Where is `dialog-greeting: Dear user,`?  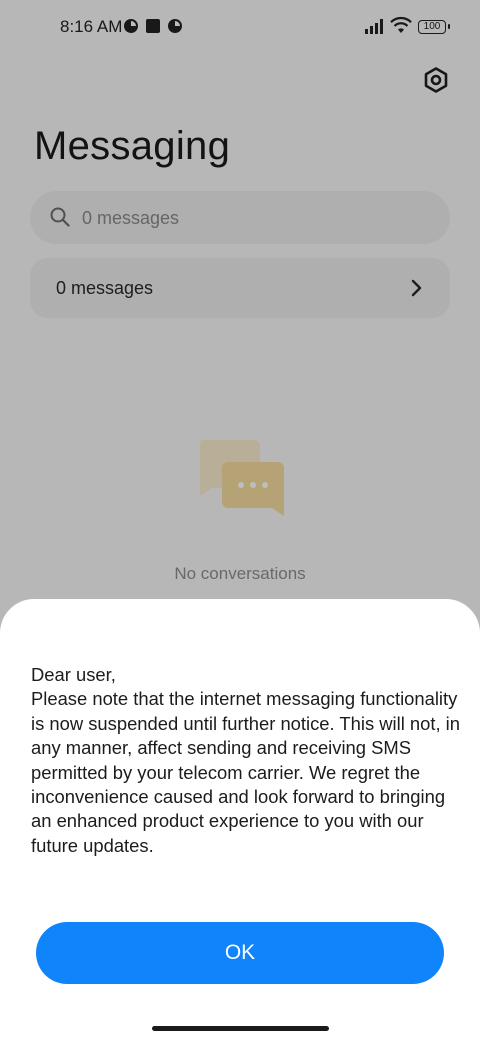
dialog-greeting: Dear user, is located at coordinates (73, 674).